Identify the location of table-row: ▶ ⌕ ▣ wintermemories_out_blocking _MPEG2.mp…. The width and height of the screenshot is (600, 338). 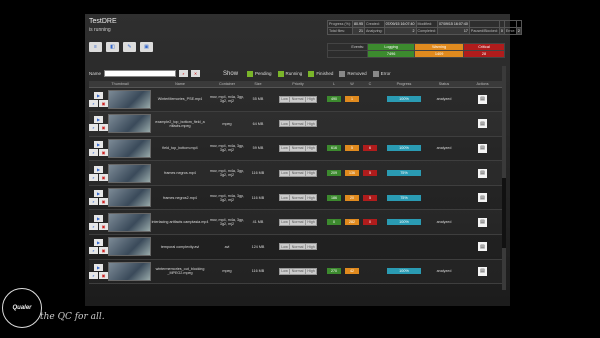
(297, 272).